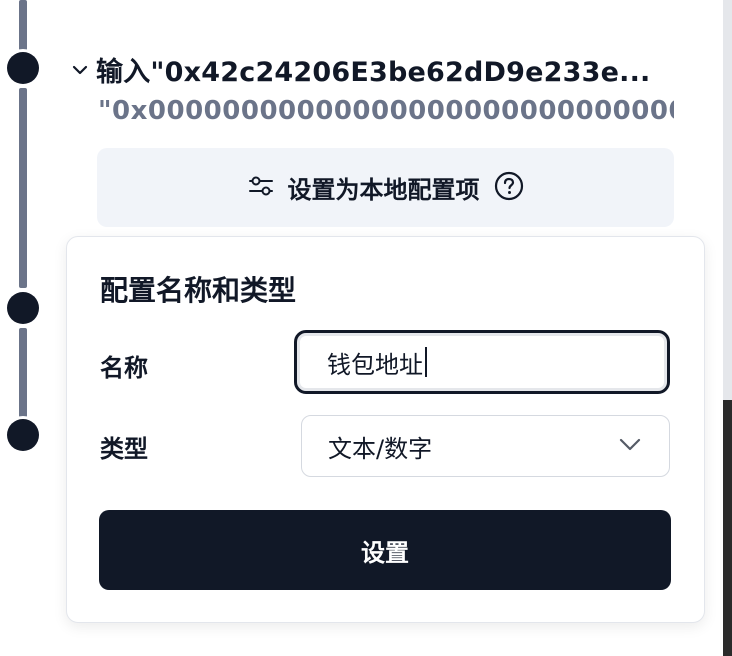  I want to click on type-select: 文本/数字, so click(485, 446).